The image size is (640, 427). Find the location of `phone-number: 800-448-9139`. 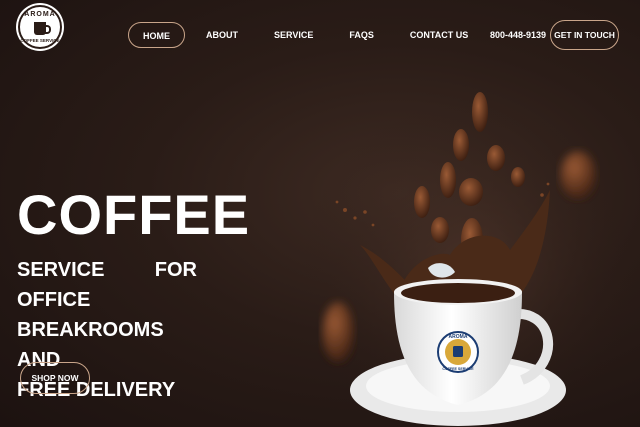

phone-number: 800-448-9139 is located at coordinates (518, 35).